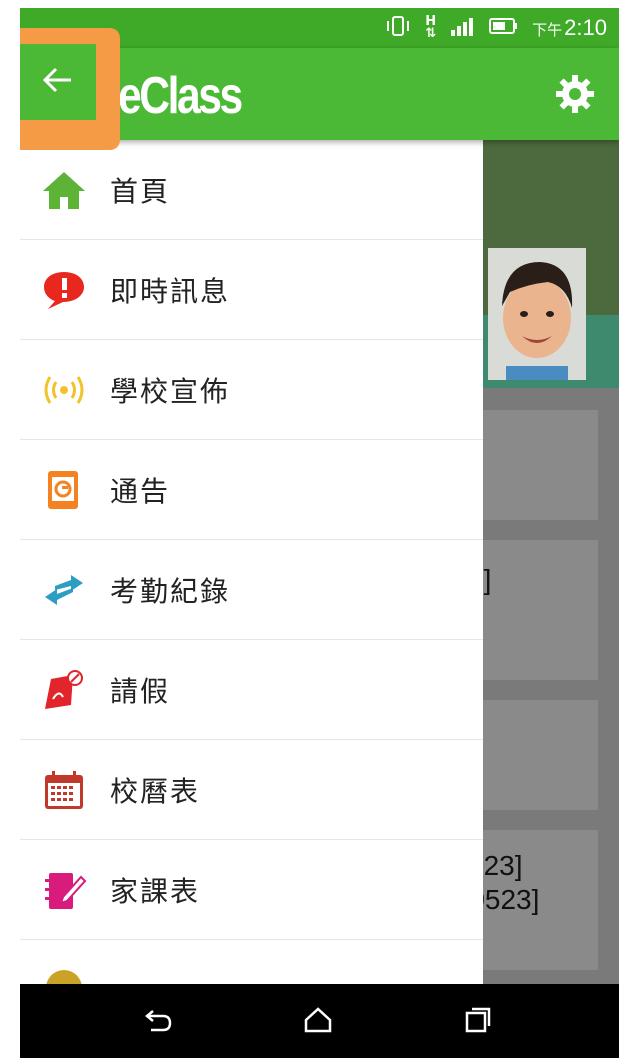  I want to click on drawer-item-school-news: 學校宣佈, so click(251, 390).